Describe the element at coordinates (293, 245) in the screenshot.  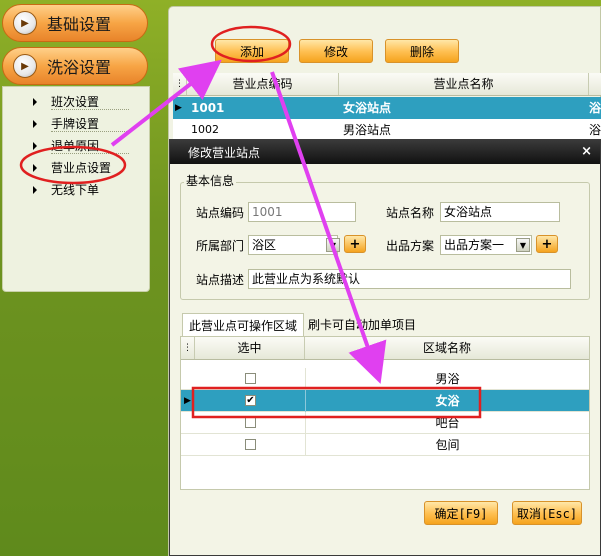
I see `dept-select: 浴区` at that location.